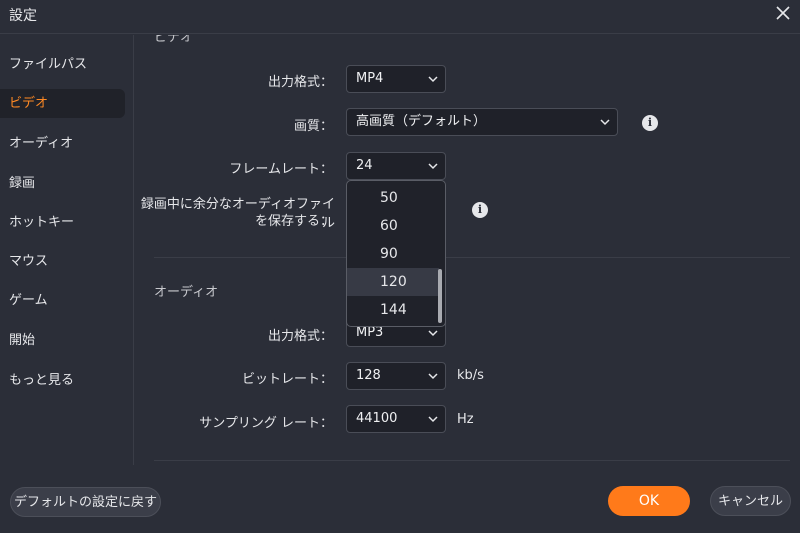  What do you see at coordinates (62, 64) in the screenshot?
I see `sidebar-item-file-path: ファイルパス` at bounding box center [62, 64].